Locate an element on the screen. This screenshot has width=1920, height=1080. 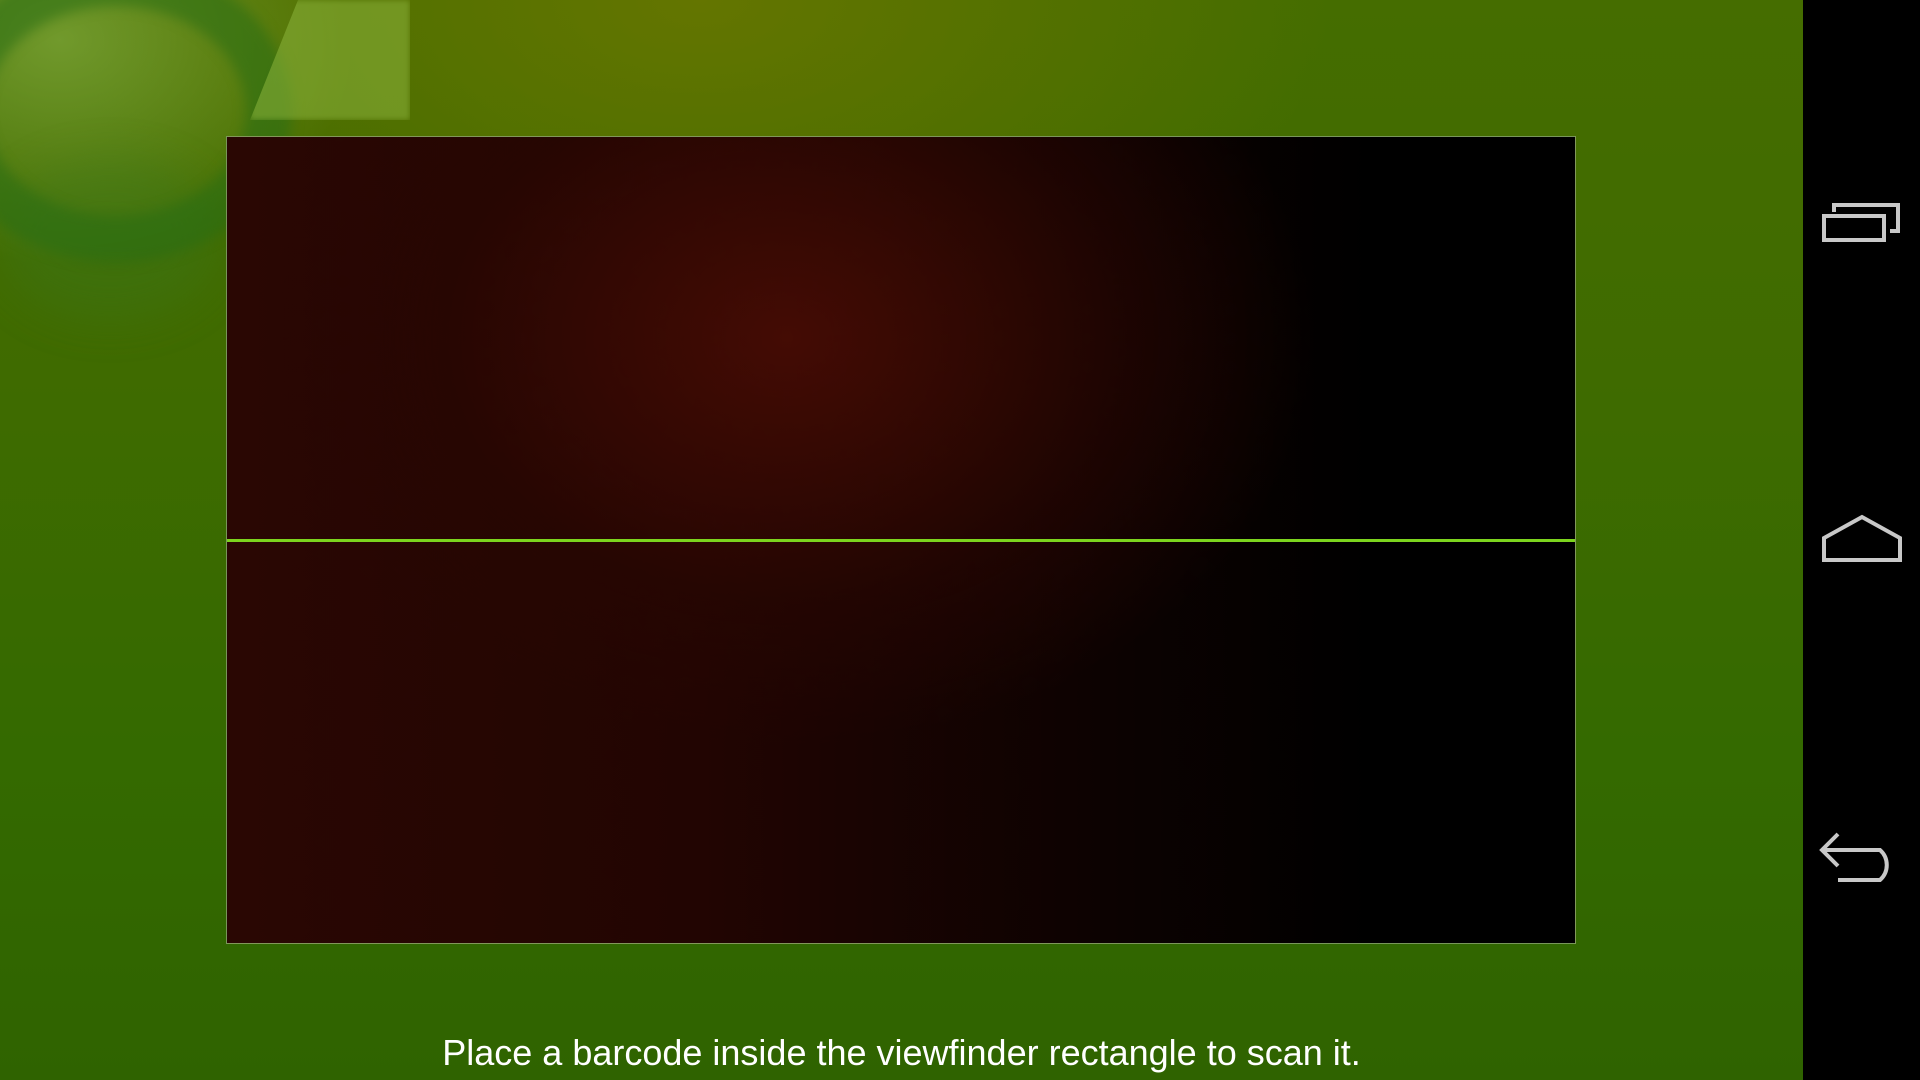
recent-apps-button is located at coordinates (1861, 222).